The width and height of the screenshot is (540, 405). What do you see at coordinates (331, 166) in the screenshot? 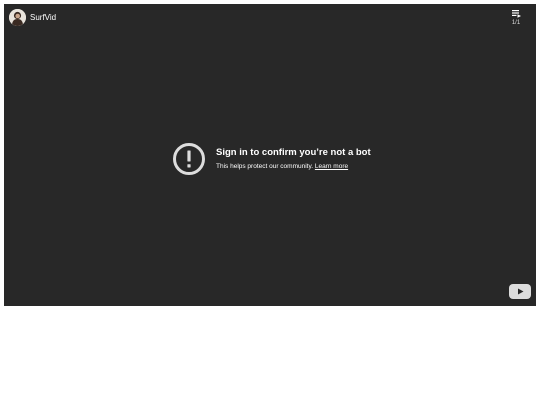
I see `learn-more-link: Learn more` at bounding box center [331, 166].